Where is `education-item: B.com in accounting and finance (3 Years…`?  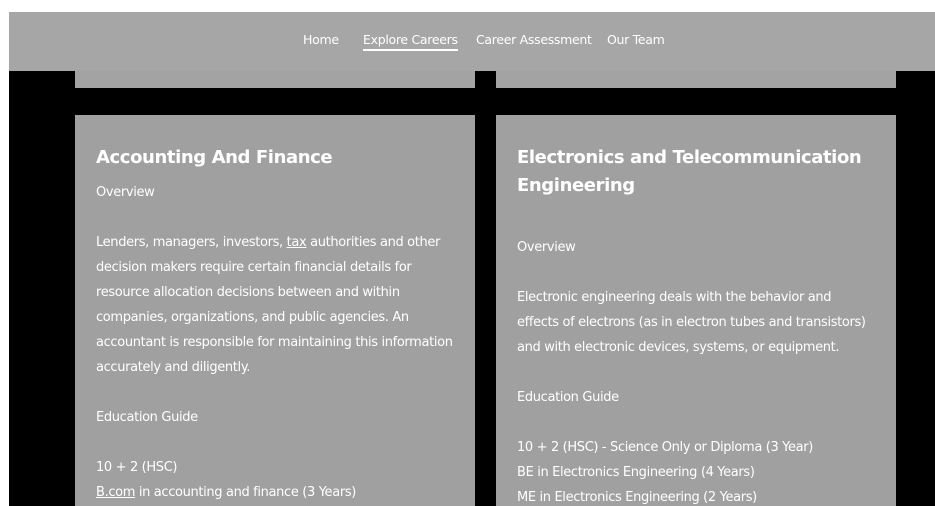 education-item: B.com in accounting and finance (3 Years… is located at coordinates (226, 492).